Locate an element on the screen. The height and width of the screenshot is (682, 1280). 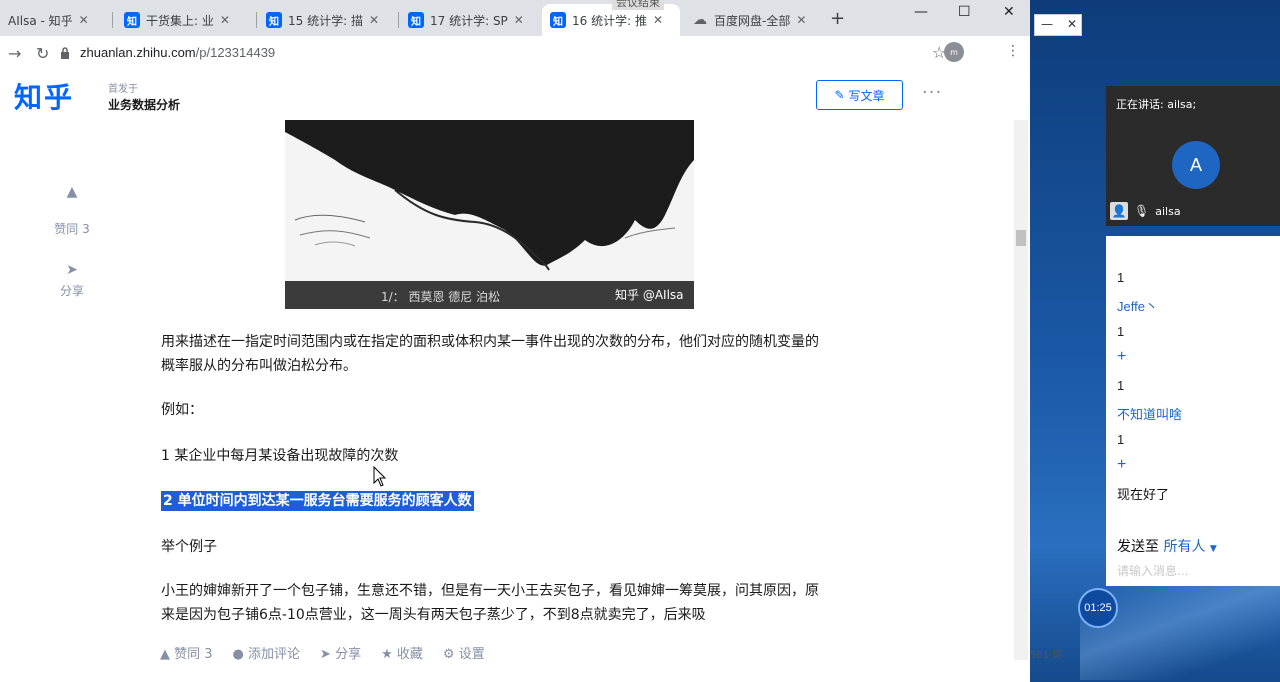
send-to-target: 所有人 is located at coordinates (1184, 547).